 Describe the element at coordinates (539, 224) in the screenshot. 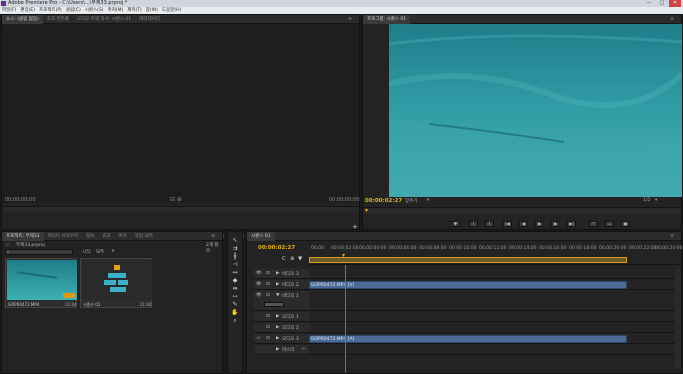

I see `play-button: ▶` at that location.